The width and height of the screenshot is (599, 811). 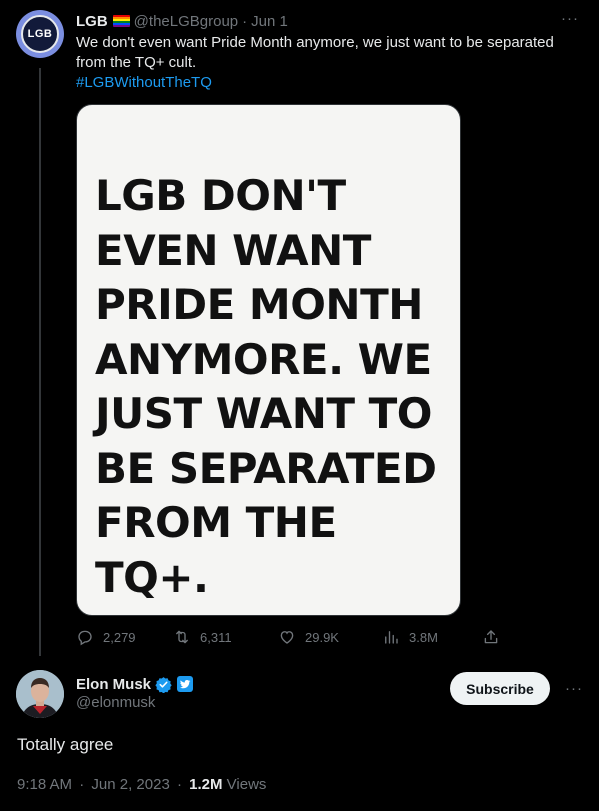 I want to click on reply-views-label: Views, so click(x=246, y=784).